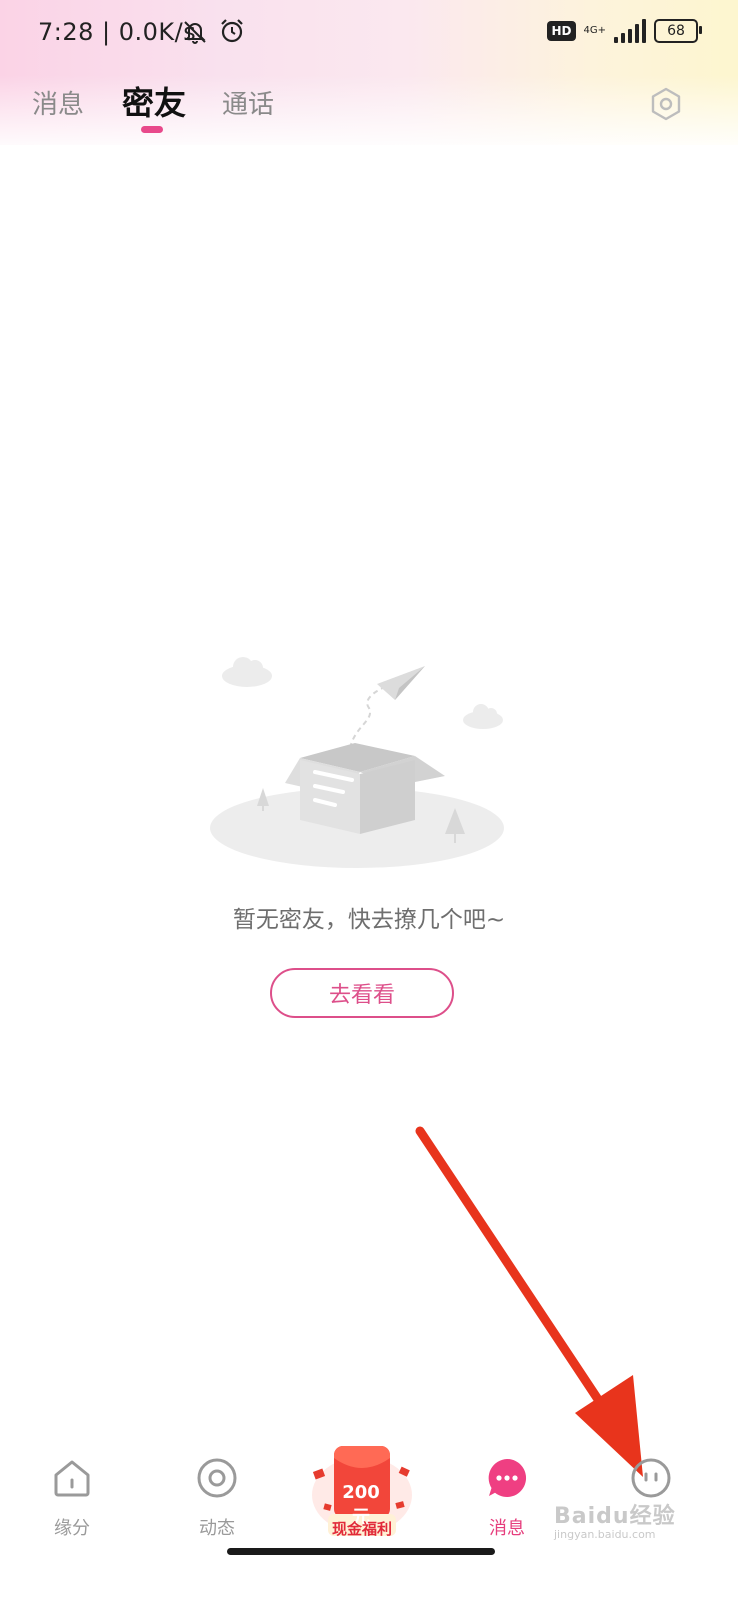 This screenshot has width=738, height=1600. Describe the element at coordinates (217, 1478) in the screenshot. I see `moments-icon` at that location.